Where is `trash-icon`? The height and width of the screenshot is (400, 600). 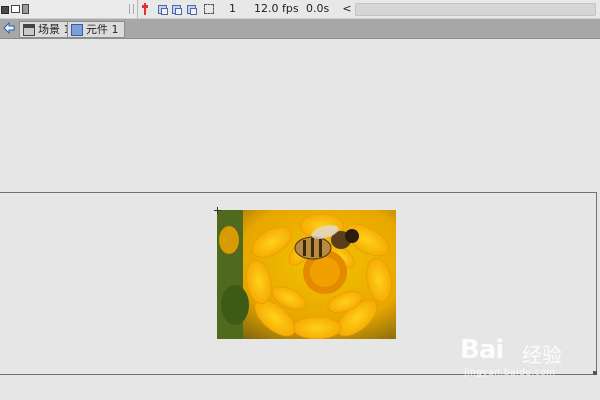
trash-icon is located at coordinates (25, 9).